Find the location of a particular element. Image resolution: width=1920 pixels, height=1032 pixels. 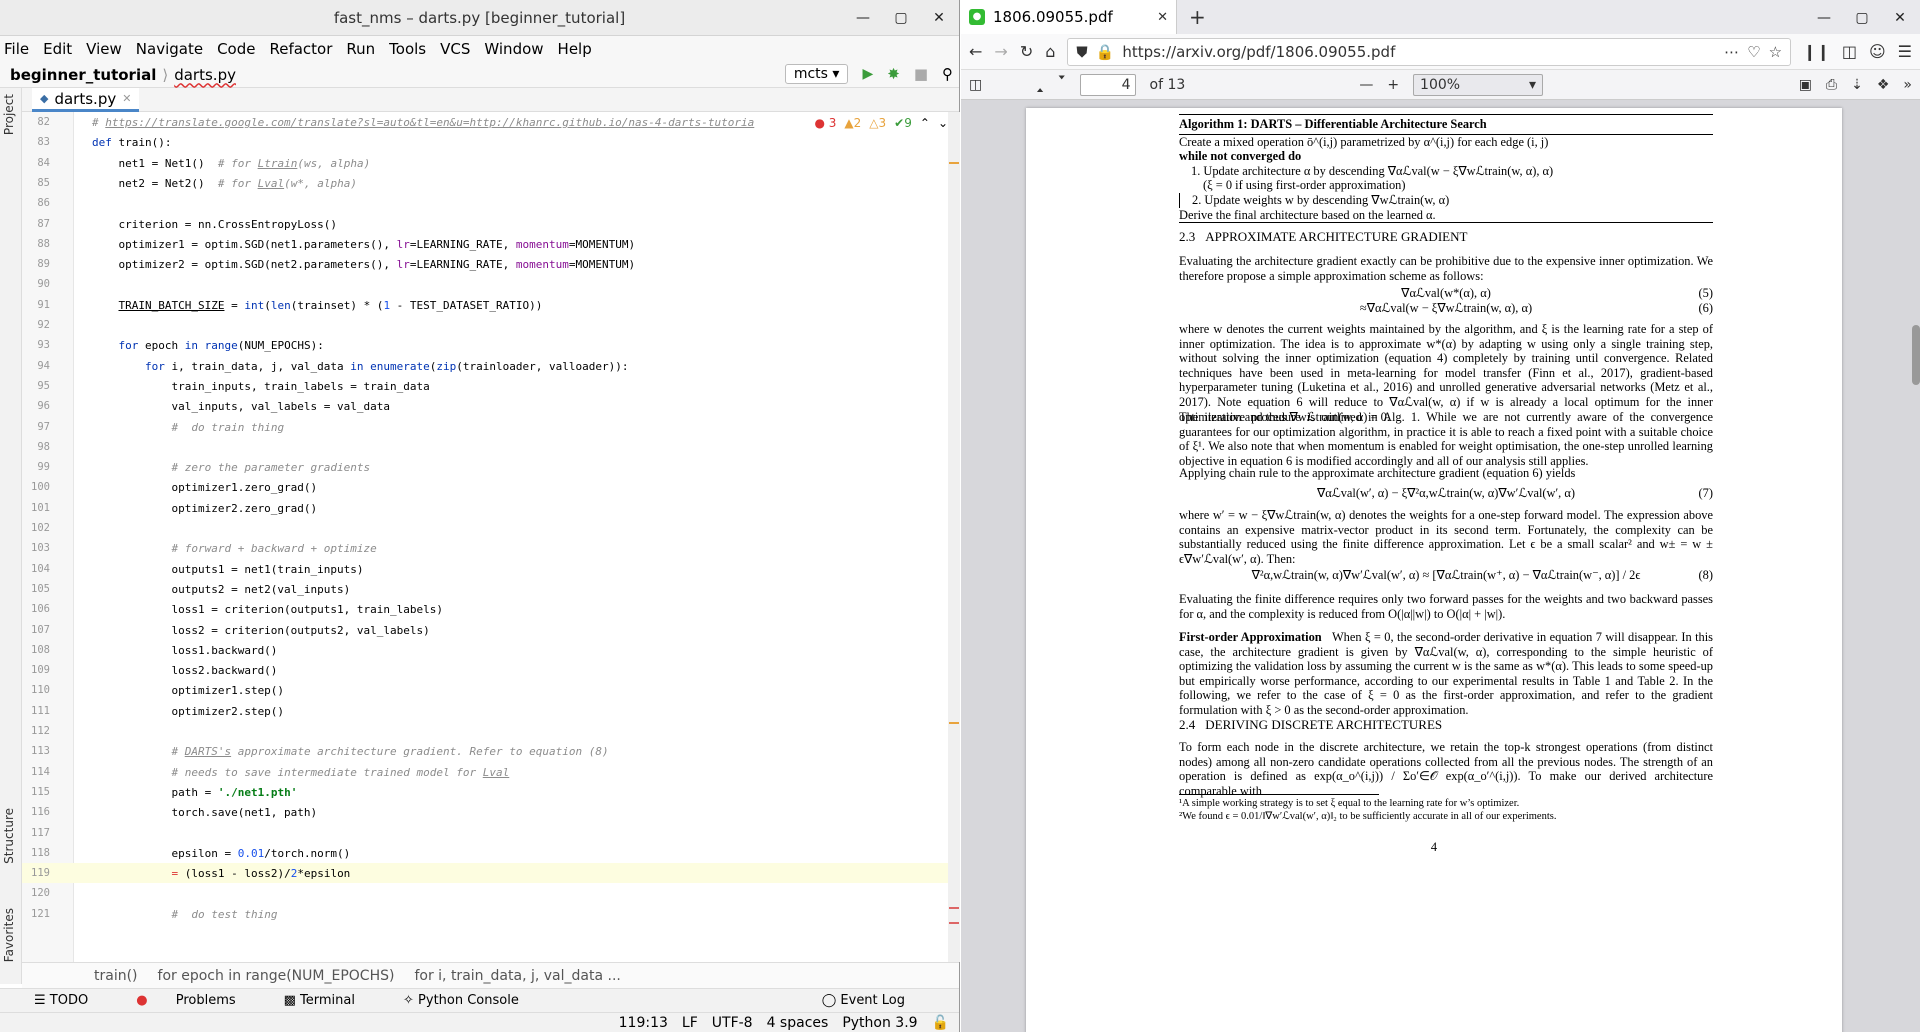

previous-page-icon: 🢑 is located at coordinates (1040, 85).